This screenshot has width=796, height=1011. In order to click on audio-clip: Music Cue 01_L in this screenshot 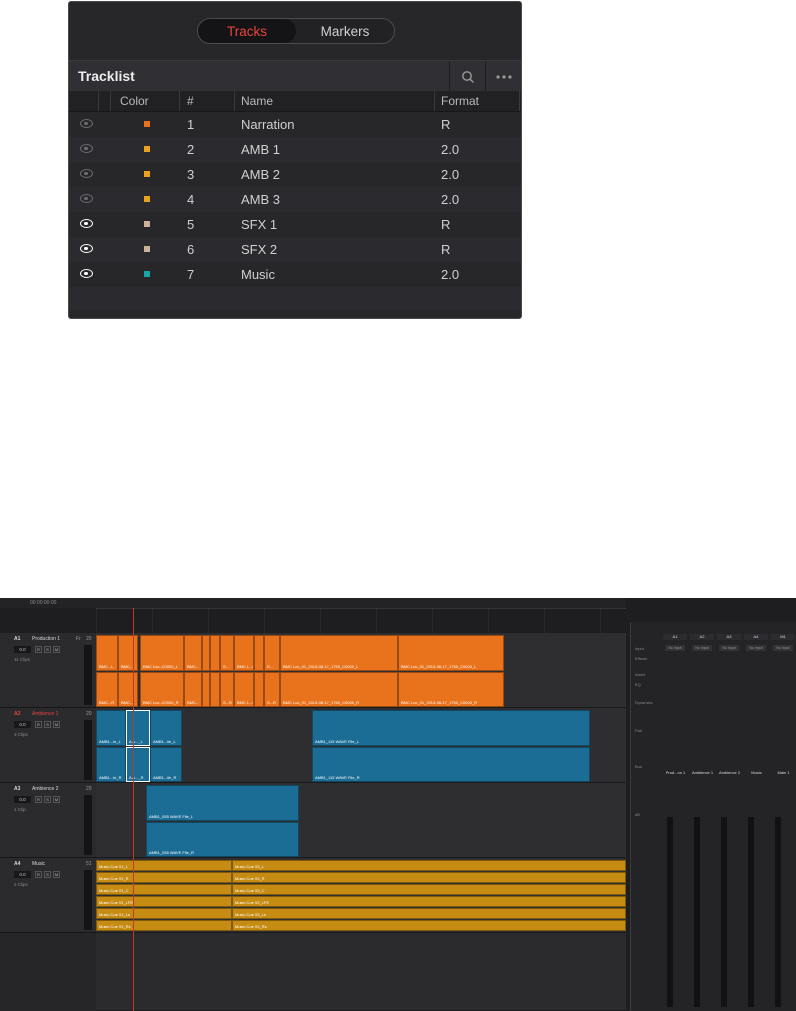, I will do `click(164, 865)`.